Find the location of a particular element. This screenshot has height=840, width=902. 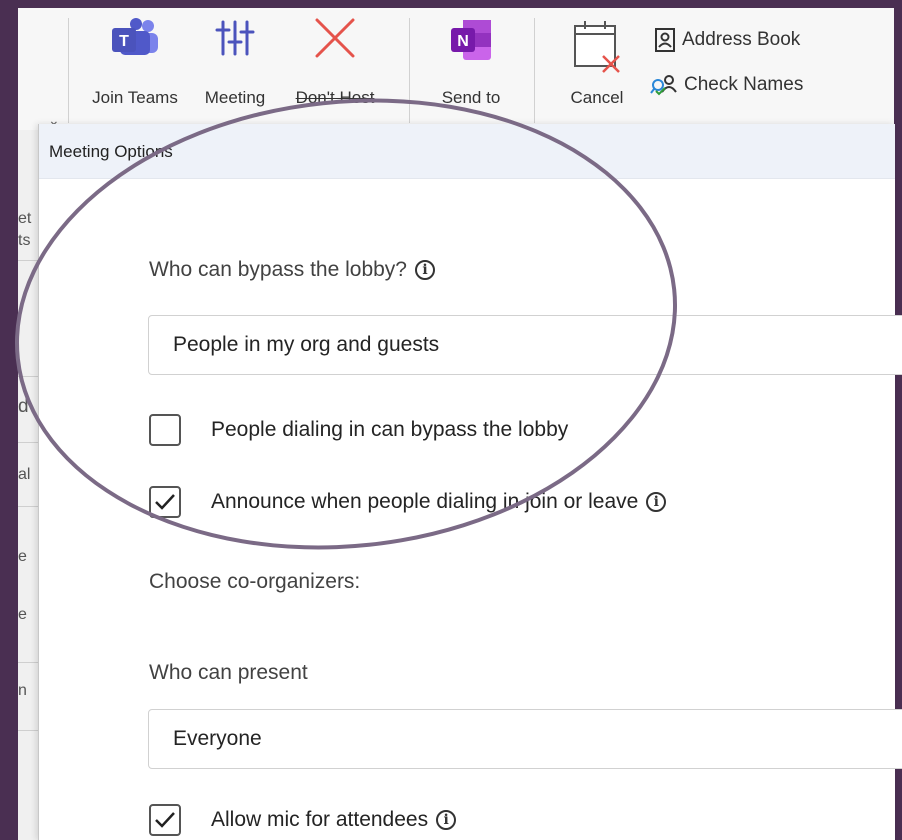

address-book-label: Address Book is located at coordinates (741, 39).